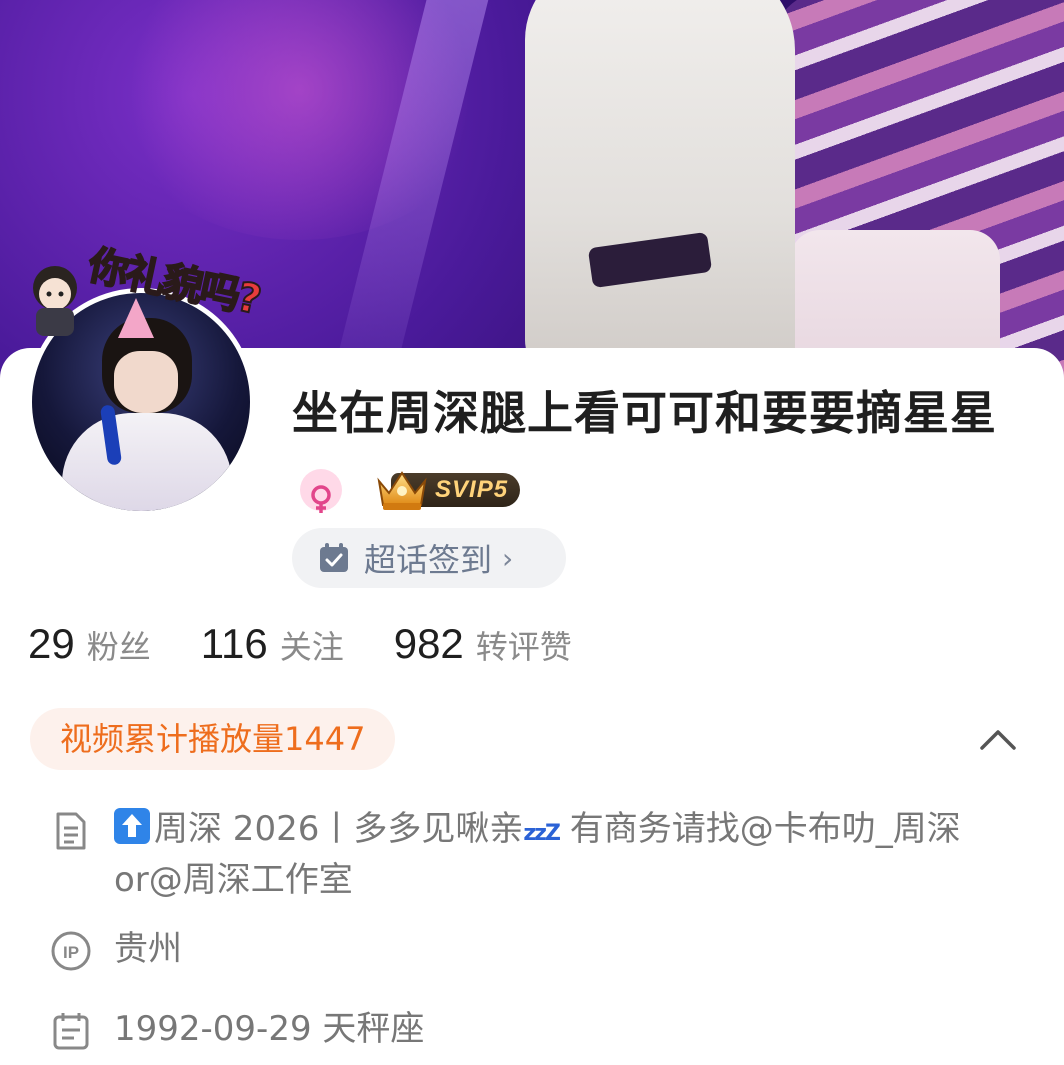  I want to click on super-topic-checkin-button: 超话签到 ›, so click(429, 558).